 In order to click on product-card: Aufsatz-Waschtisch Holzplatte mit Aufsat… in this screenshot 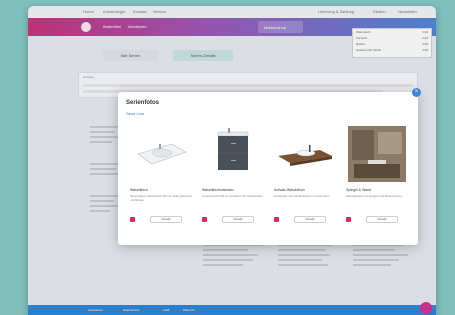, I will do `click(305, 179)`.